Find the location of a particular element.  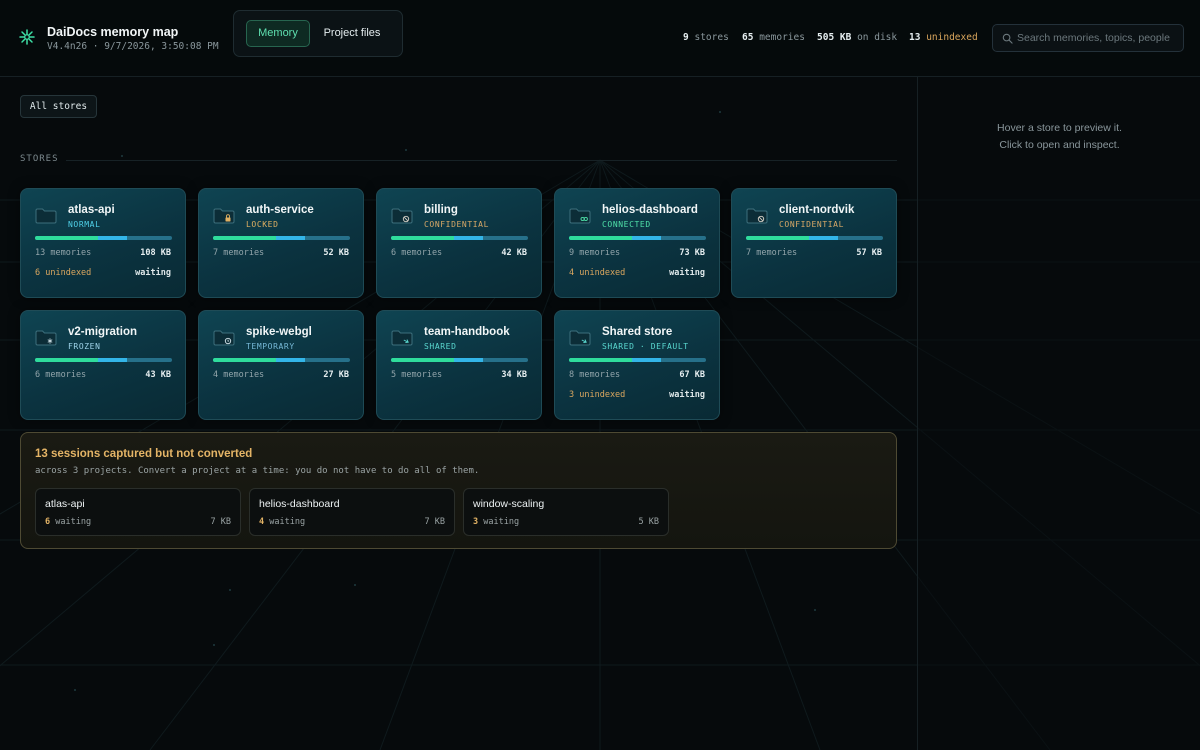

sparkle-logo-icon is located at coordinates (27, 37).